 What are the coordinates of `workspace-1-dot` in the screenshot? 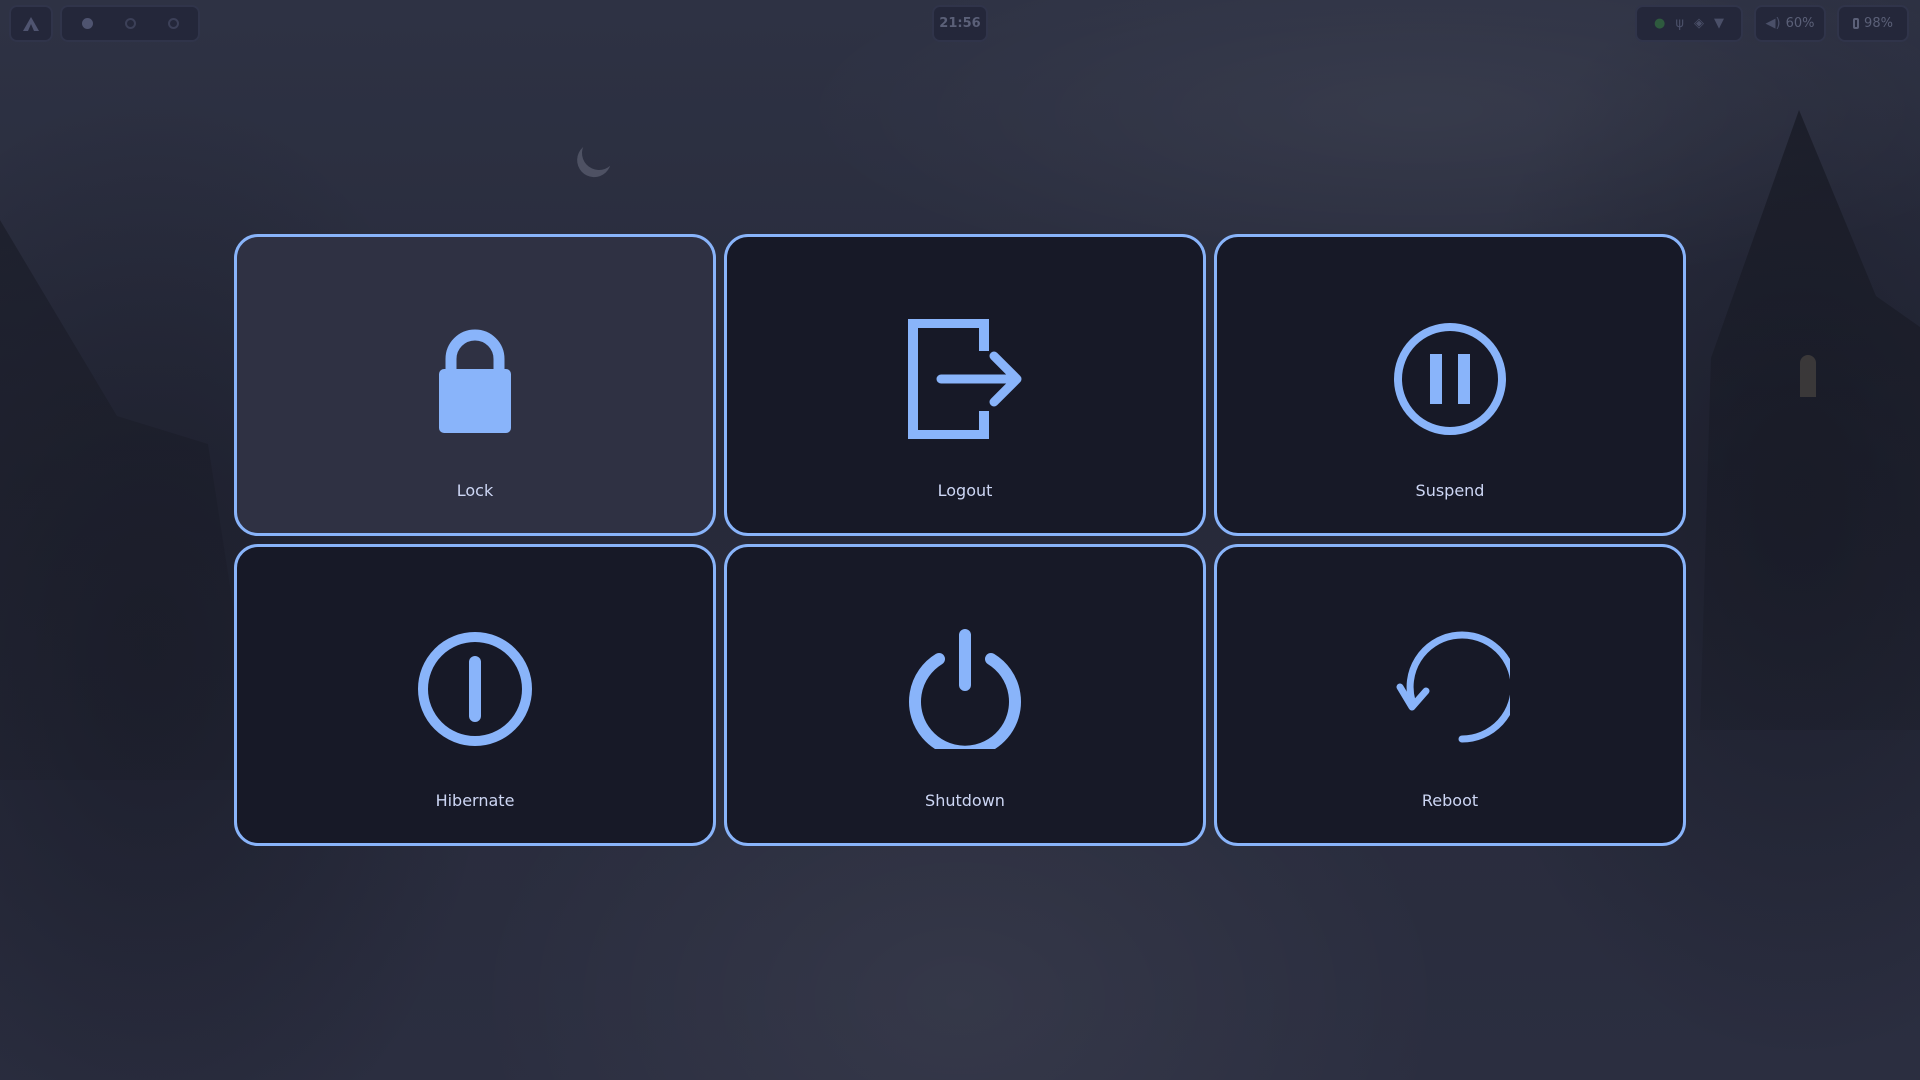 It's located at (87, 23).